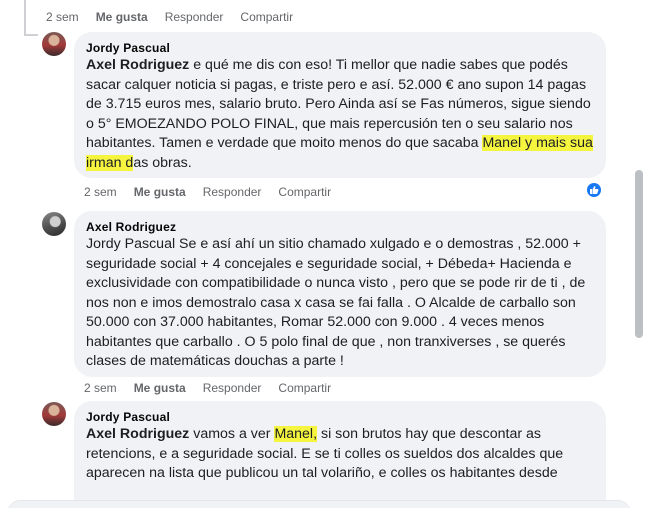 This screenshot has height=508, width=646. What do you see at coordinates (31, 35) in the screenshot?
I see `thread-line-curve` at bounding box center [31, 35].